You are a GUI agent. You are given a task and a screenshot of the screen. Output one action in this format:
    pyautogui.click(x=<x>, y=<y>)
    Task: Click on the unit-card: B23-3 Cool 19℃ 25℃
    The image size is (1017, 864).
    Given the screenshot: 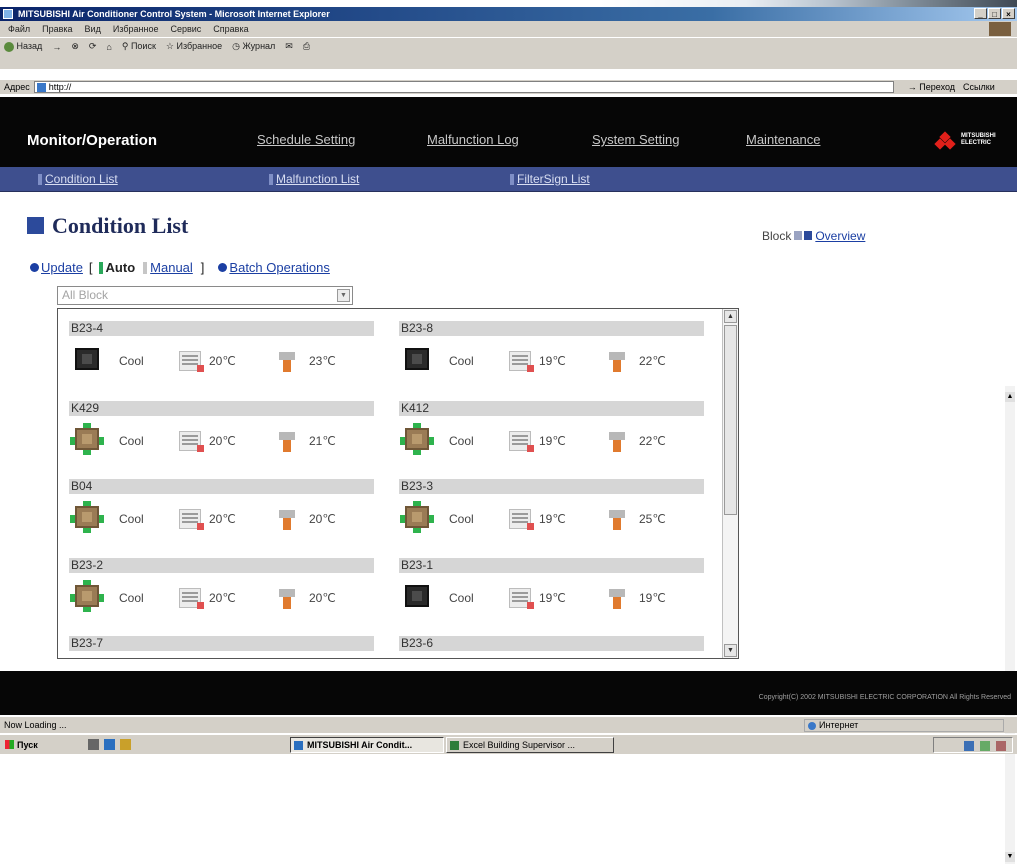 What is the action you would take?
    pyautogui.click(x=551, y=519)
    